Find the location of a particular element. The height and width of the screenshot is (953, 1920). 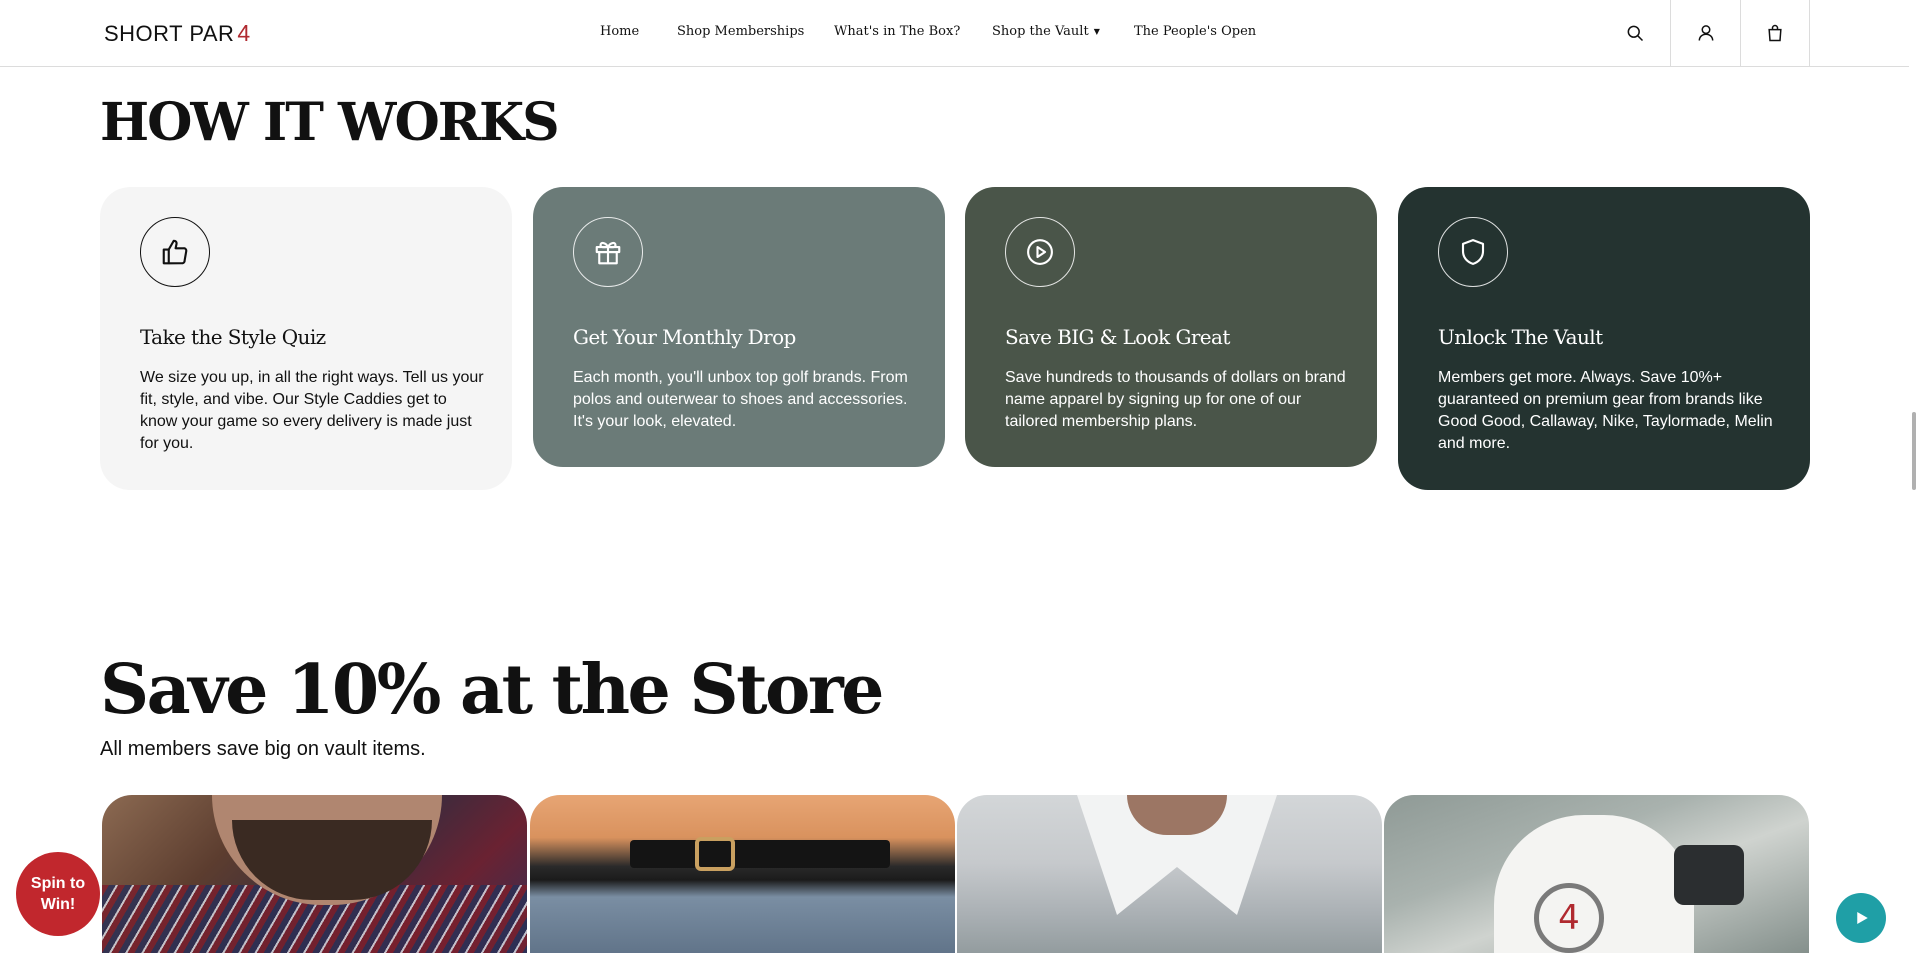

cart-icon is located at coordinates (1775, 33).